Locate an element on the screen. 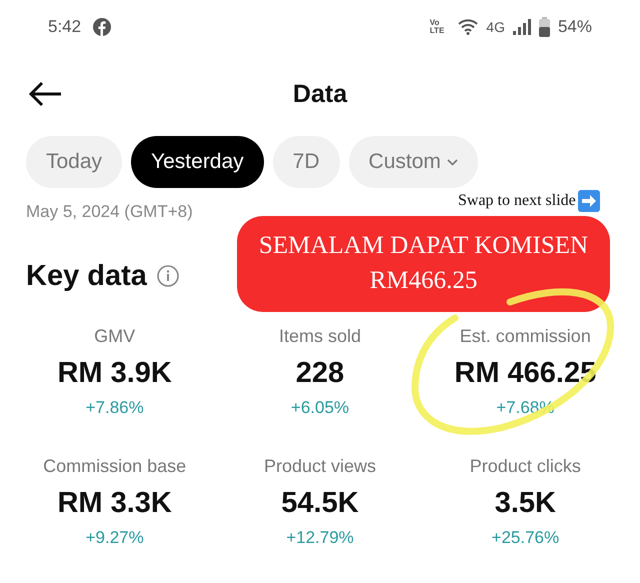 This screenshot has height=583, width=640. info-icon is located at coordinates (167, 276).